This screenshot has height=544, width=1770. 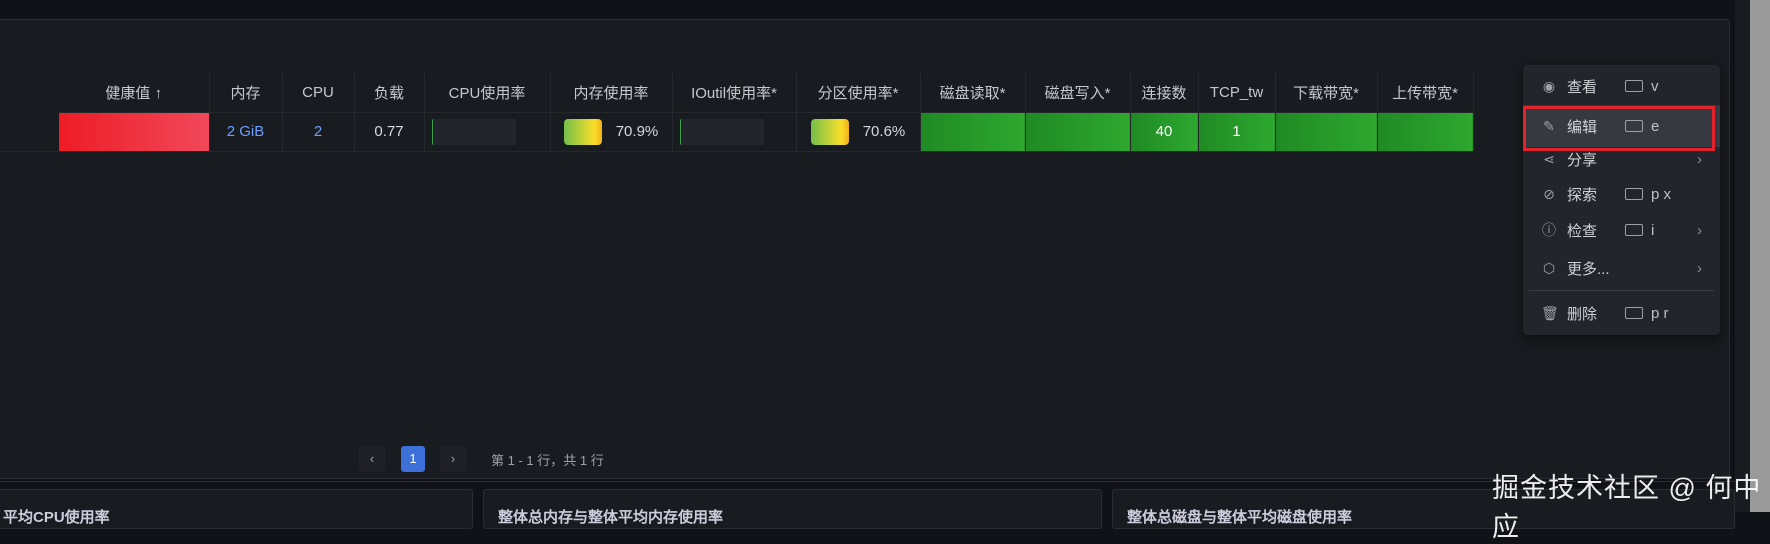 I want to click on disk-write-cell, so click(x=1078, y=132).